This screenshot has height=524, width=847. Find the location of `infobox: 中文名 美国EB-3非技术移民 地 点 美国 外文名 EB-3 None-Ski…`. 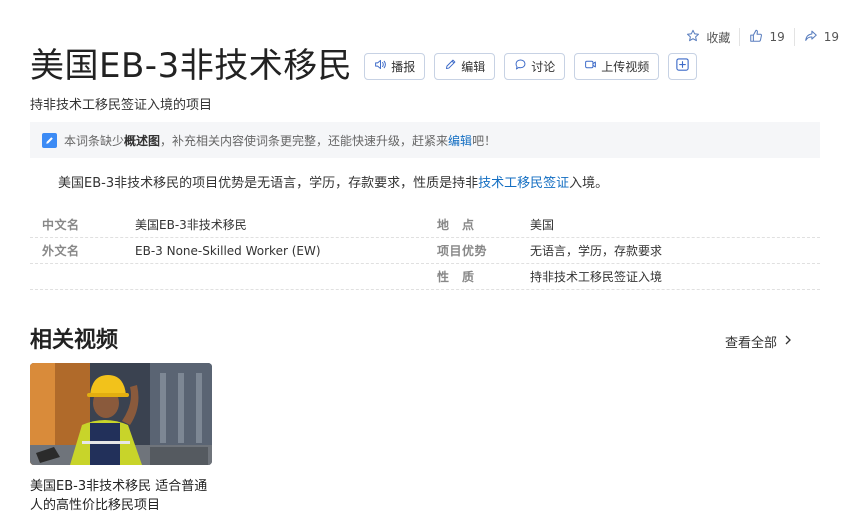

infobox: 中文名 美国EB-3非技术移民 地 点 美国 外文名 EB-3 None-Ski… is located at coordinates (425, 251).